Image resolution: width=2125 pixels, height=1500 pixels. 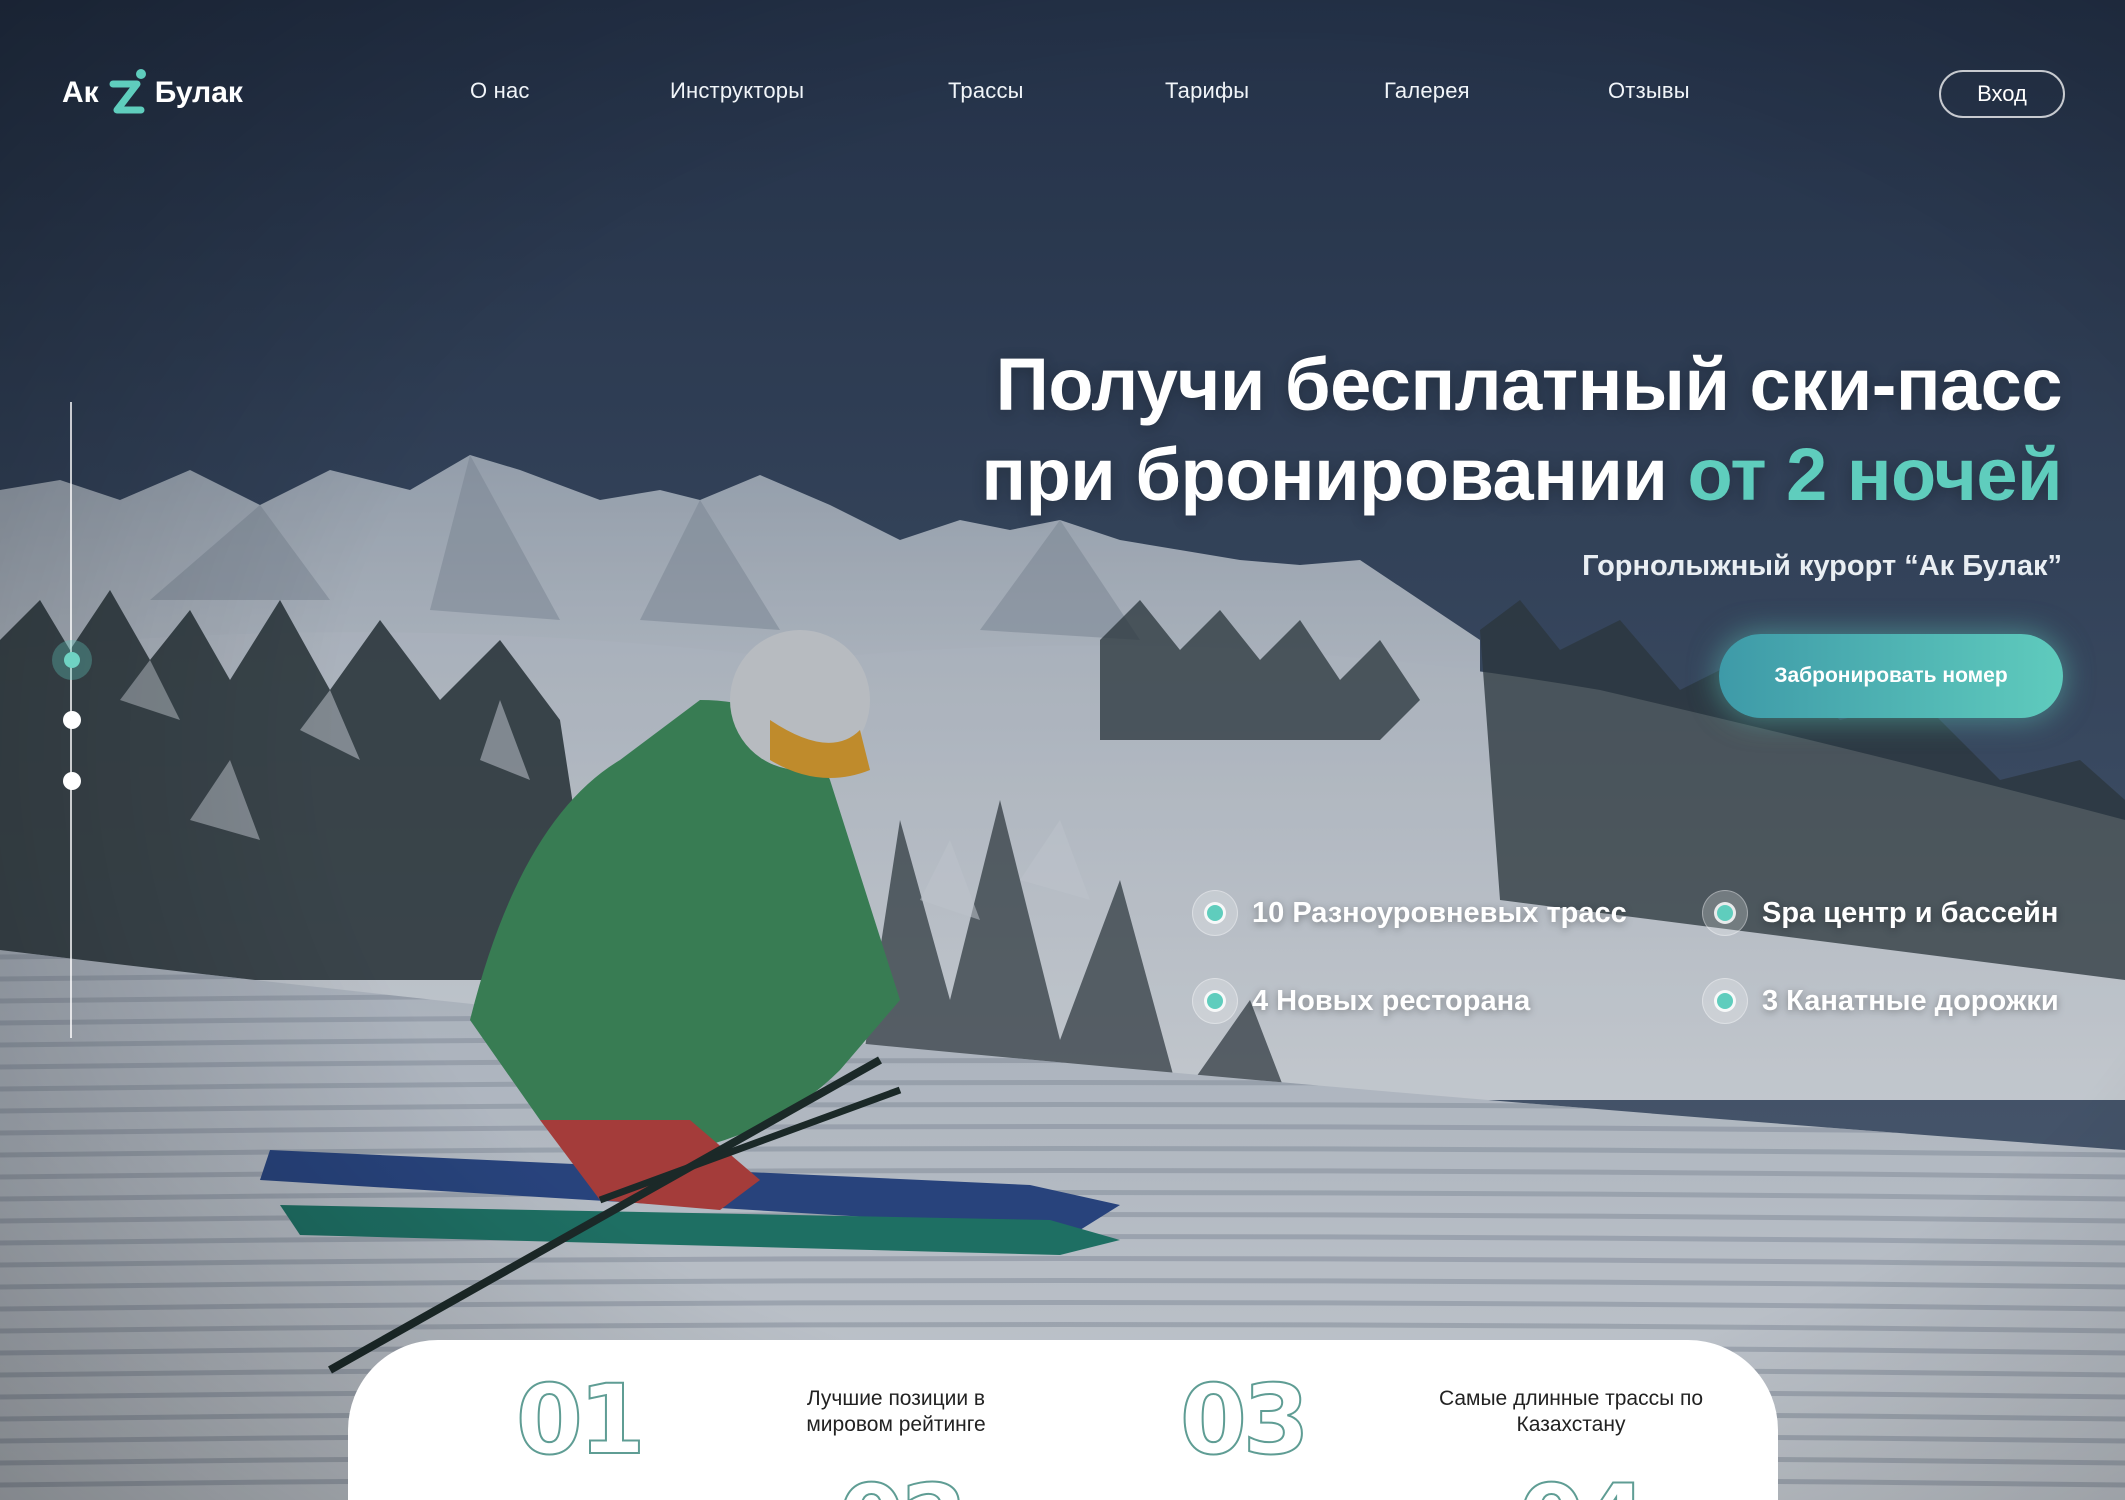 I want to click on feature-item: 4 Новых ресторана, so click(x=1361, y=1001).